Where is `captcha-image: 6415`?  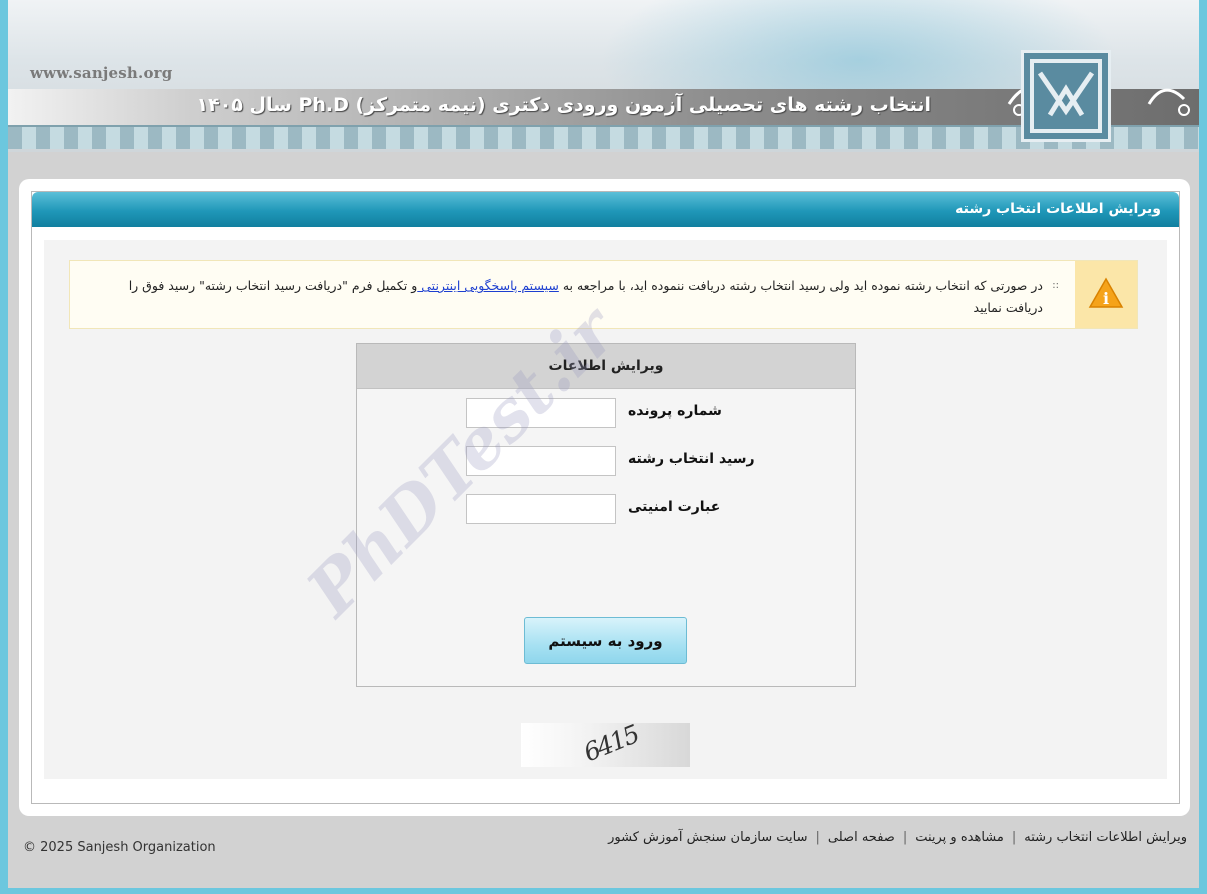 captcha-image: 6415 is located at coordinates (605, 743).